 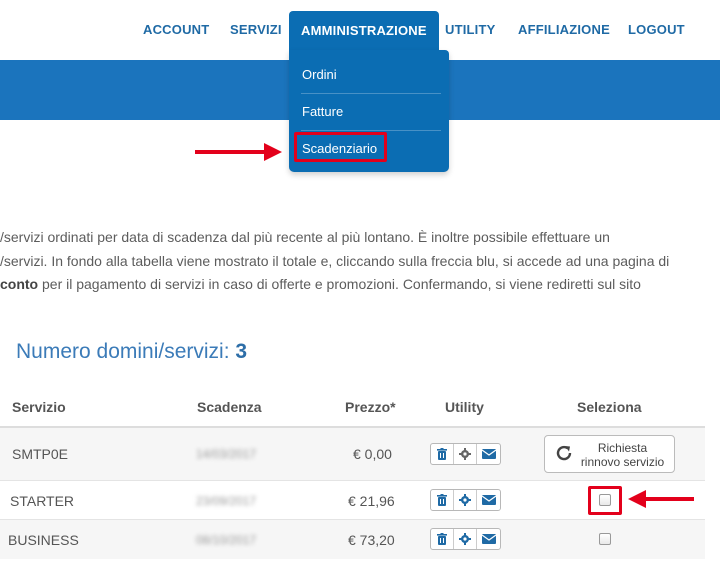 What do you see at coordinates (19, 284) in the screenshot?
I see `intro-bold-word: conto` at bounding box center [19, 284].